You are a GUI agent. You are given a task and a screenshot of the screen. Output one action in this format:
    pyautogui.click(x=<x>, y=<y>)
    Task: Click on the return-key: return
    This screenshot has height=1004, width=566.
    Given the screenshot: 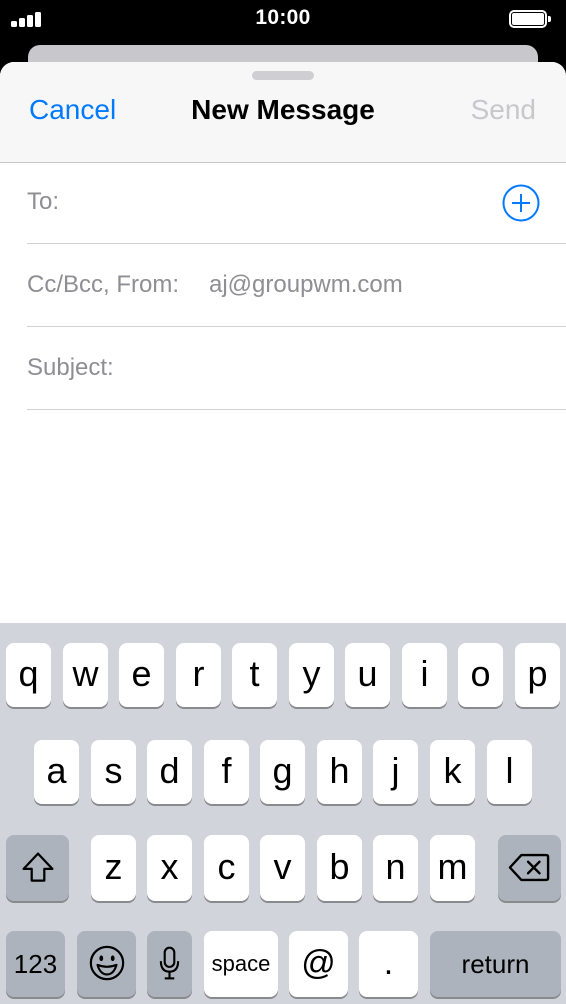 What is the action you would take?
    pyautogui.click(x=495, y=964)
    